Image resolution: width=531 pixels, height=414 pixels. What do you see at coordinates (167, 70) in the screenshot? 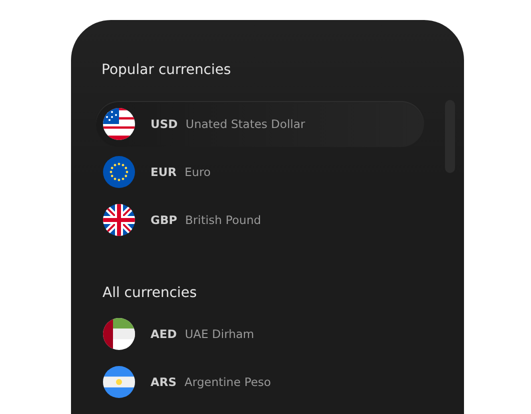
I see `section-title: Popular currencies` at bounding box center [167, 70].